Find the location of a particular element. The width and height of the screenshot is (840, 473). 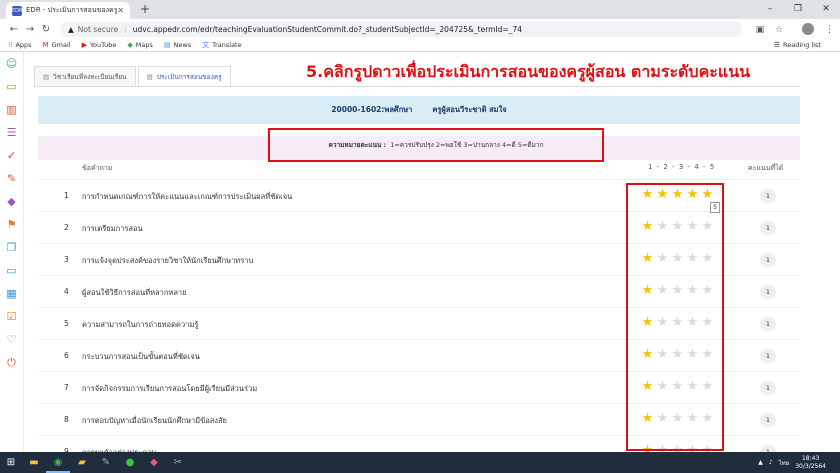

chrome-icon: ◉ is located at coordinates (58, 462).